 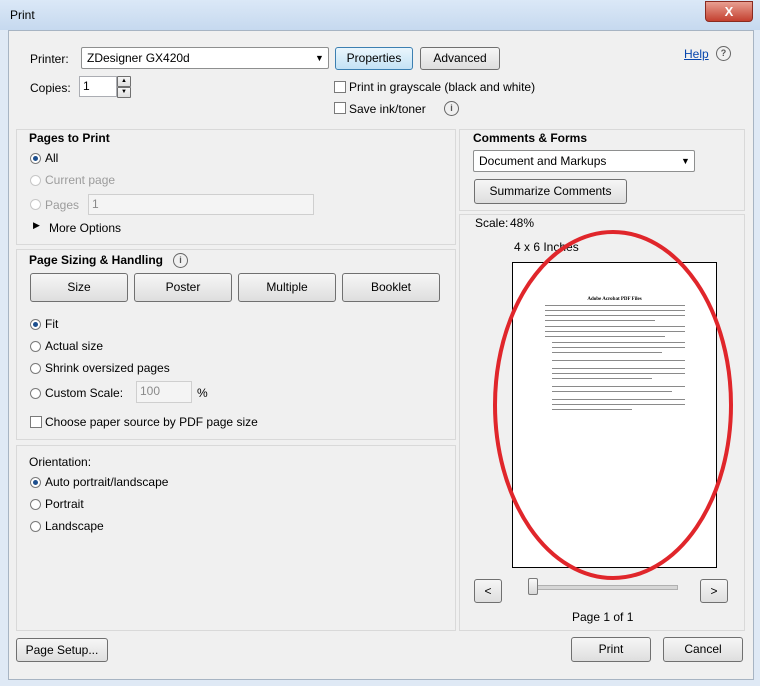 What do you see at coordinates (35, 482) in the screenshot?
I see `auto-orientation-radio` at bounding box center [35, 482].